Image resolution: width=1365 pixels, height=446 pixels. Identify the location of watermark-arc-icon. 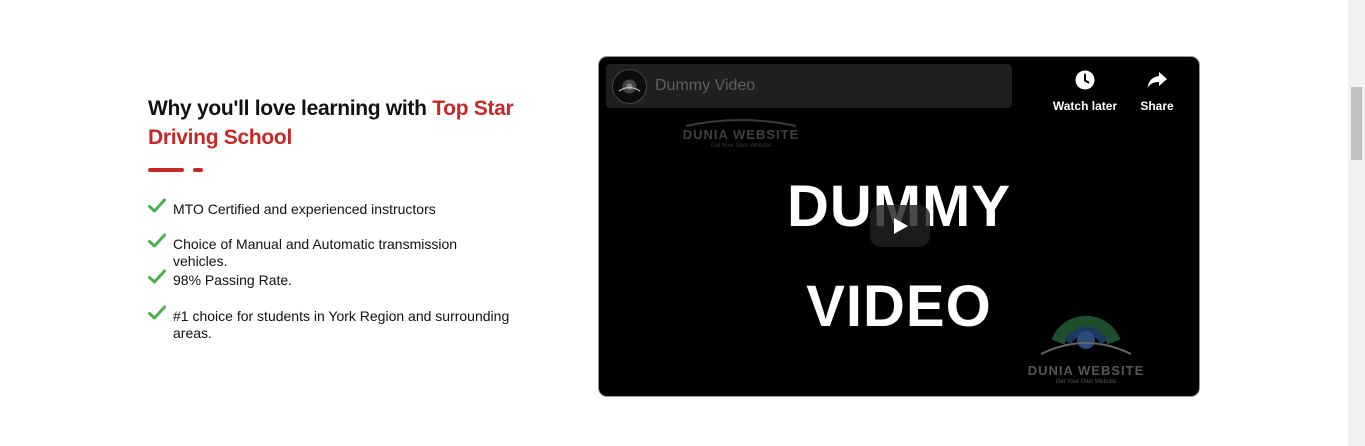
(741, 123).